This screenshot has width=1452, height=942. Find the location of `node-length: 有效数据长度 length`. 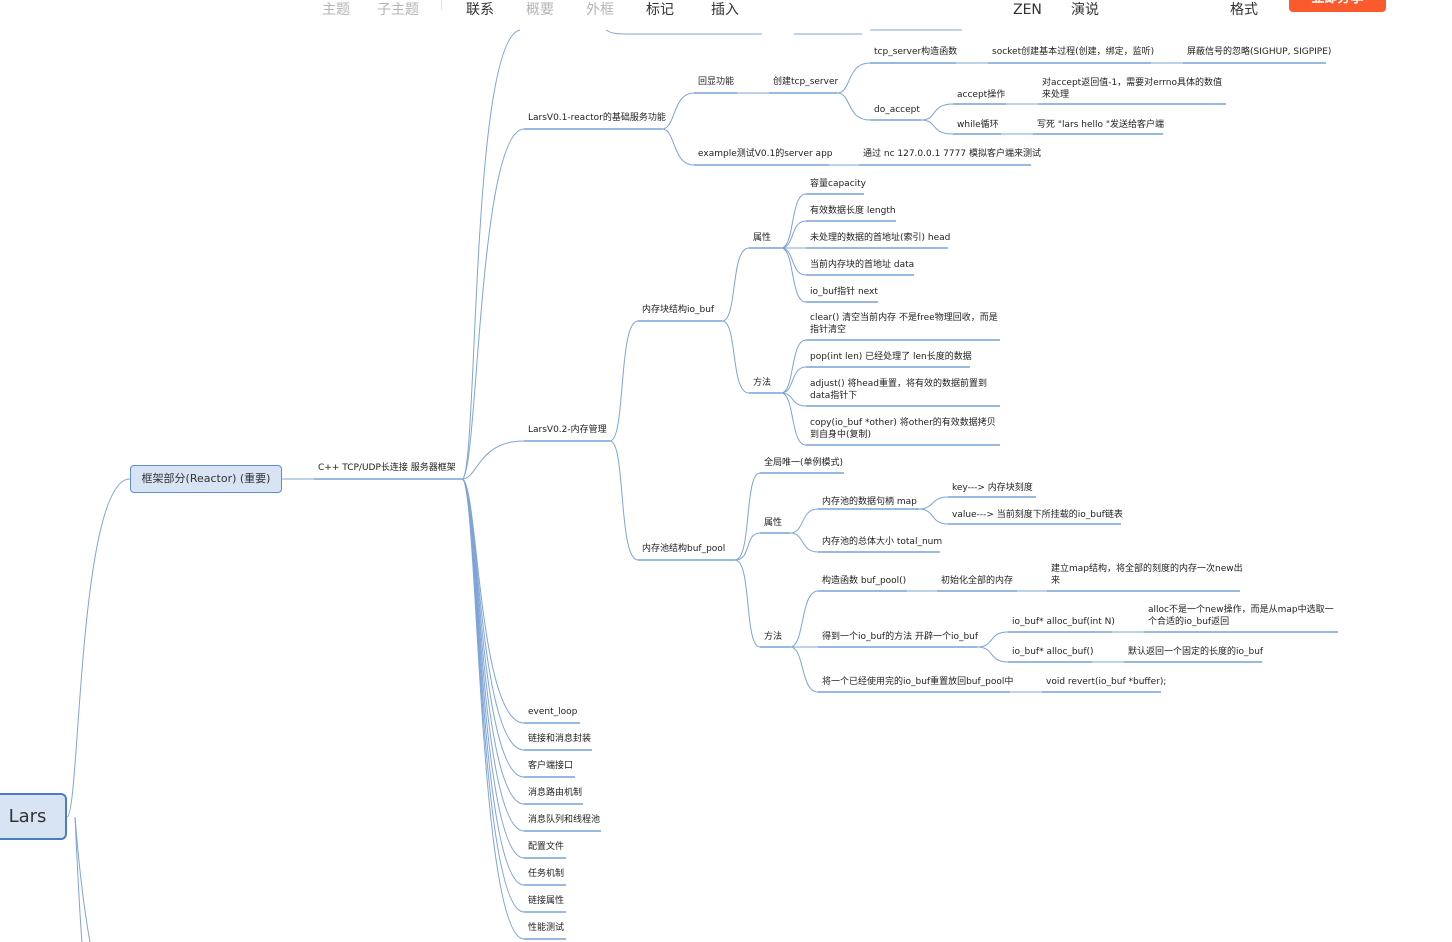

node-length: 有效数据长度 length is located at coordinates (853, 211).